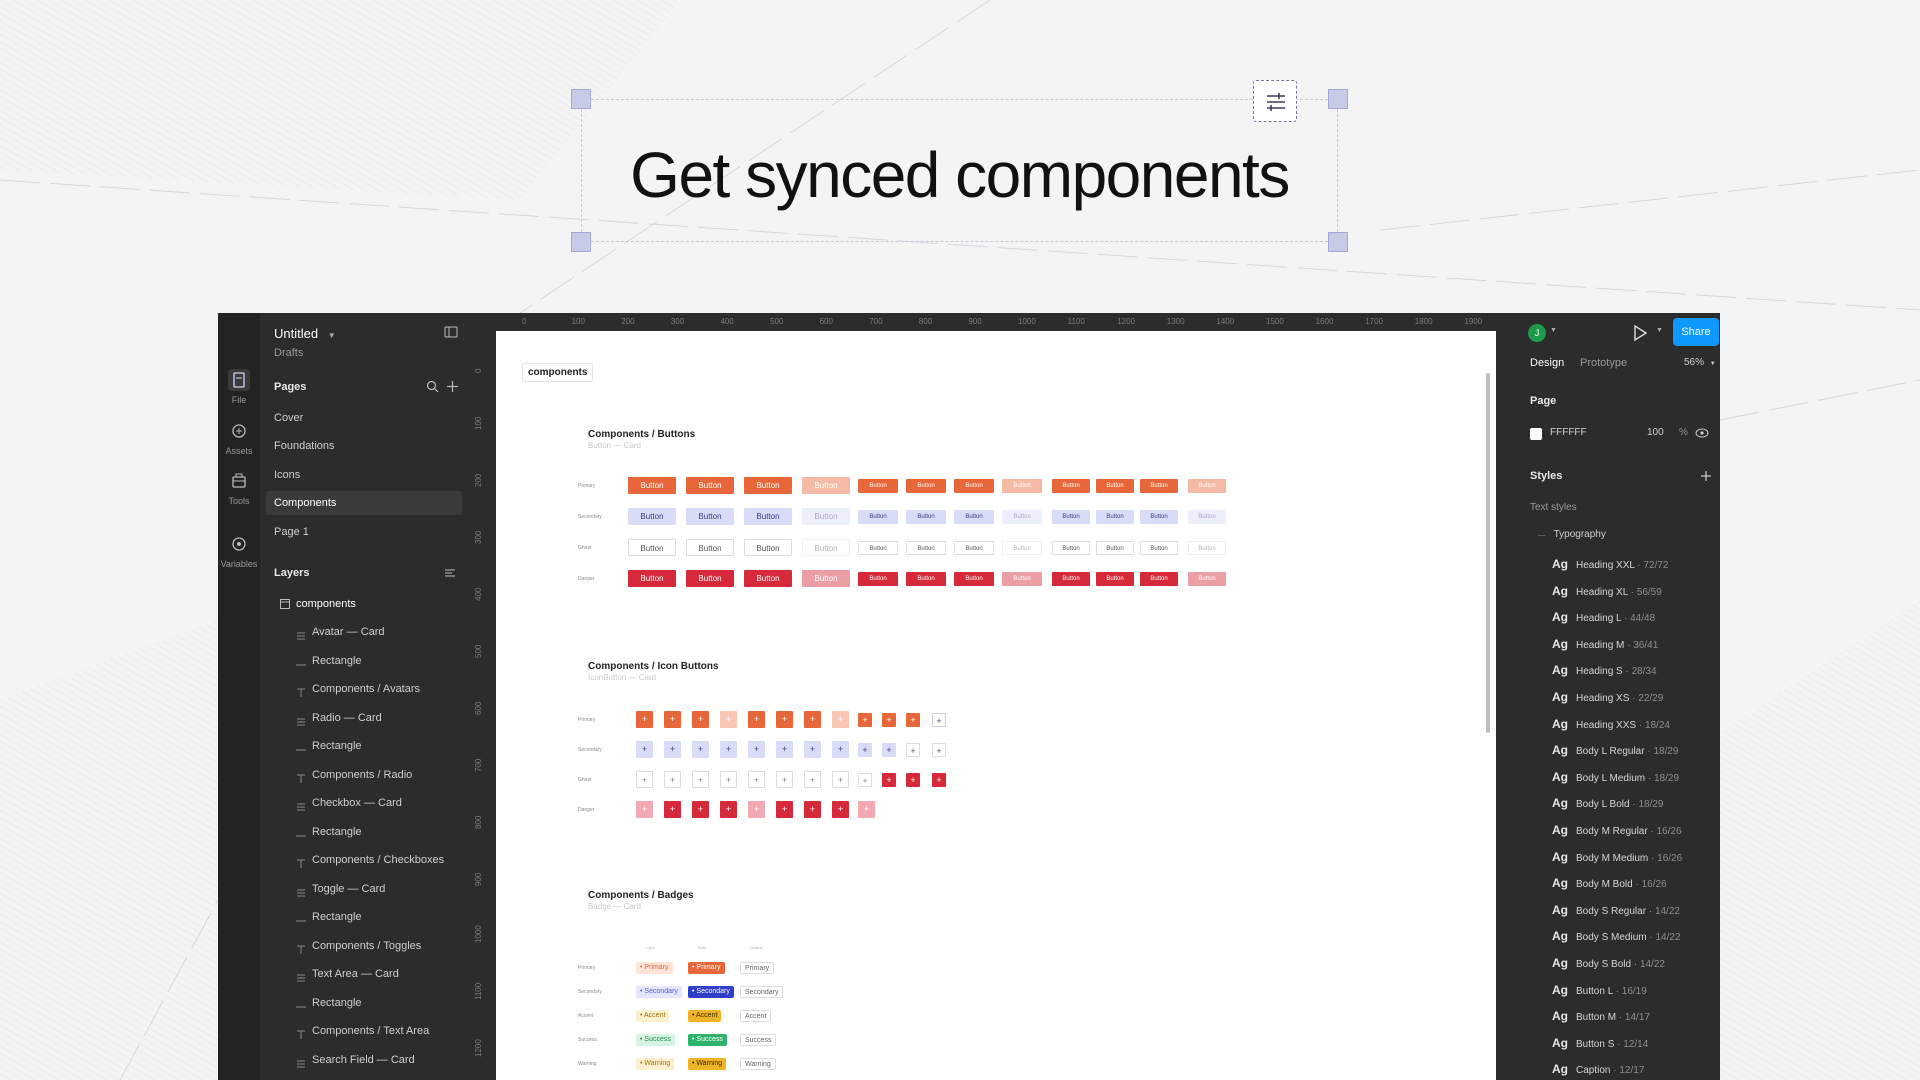 The width and height of the screenshot is (1920, 1080). What do you see at coordinates (239, 438) in the screenshot?
I see `rail-assets: Assets` at bounding box center [239, 438].